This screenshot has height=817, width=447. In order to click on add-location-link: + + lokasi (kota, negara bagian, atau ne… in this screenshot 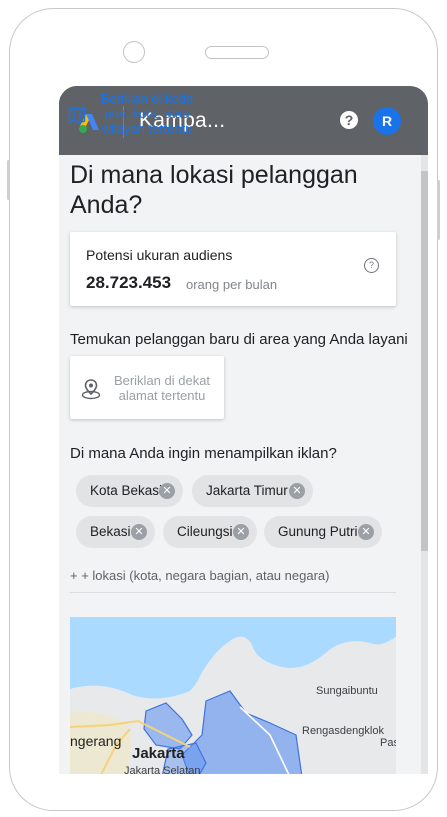, I will do `click(199, 575)`.